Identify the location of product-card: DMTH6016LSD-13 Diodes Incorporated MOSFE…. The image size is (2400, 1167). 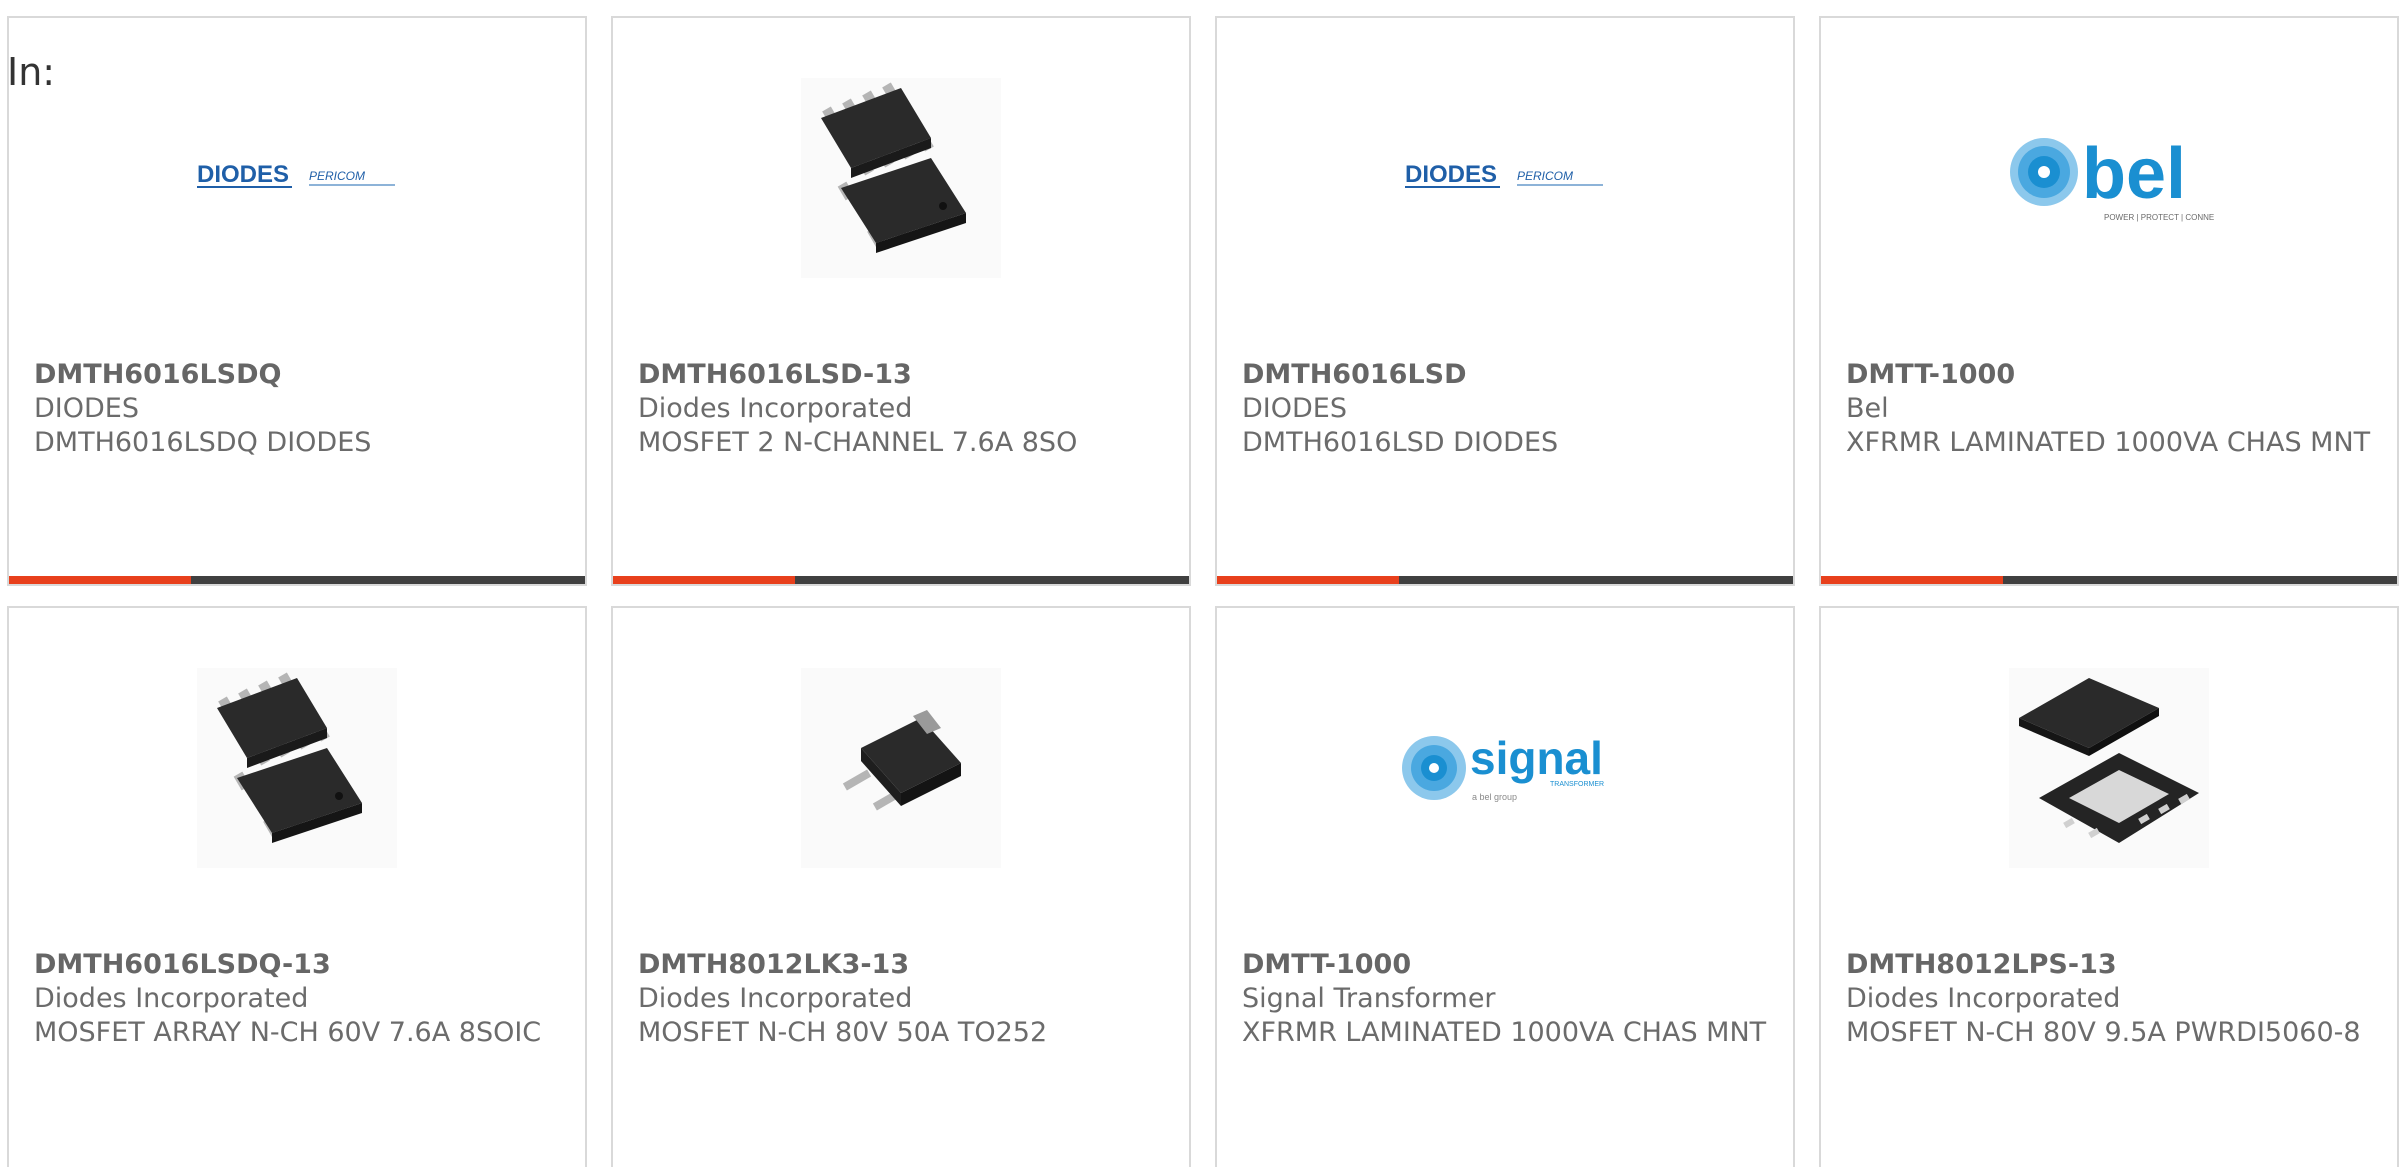
(901, 301).